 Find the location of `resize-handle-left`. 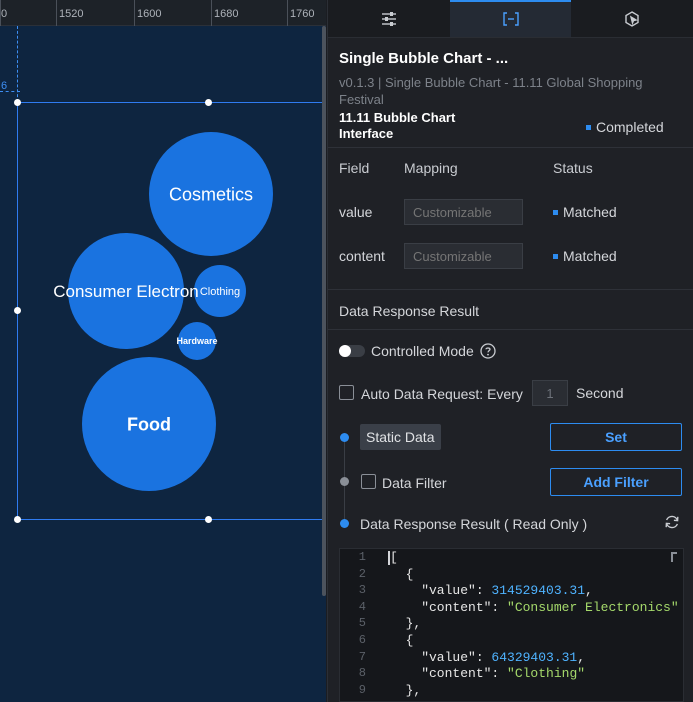

resize-handle-left is located at coordinates (17, 310).